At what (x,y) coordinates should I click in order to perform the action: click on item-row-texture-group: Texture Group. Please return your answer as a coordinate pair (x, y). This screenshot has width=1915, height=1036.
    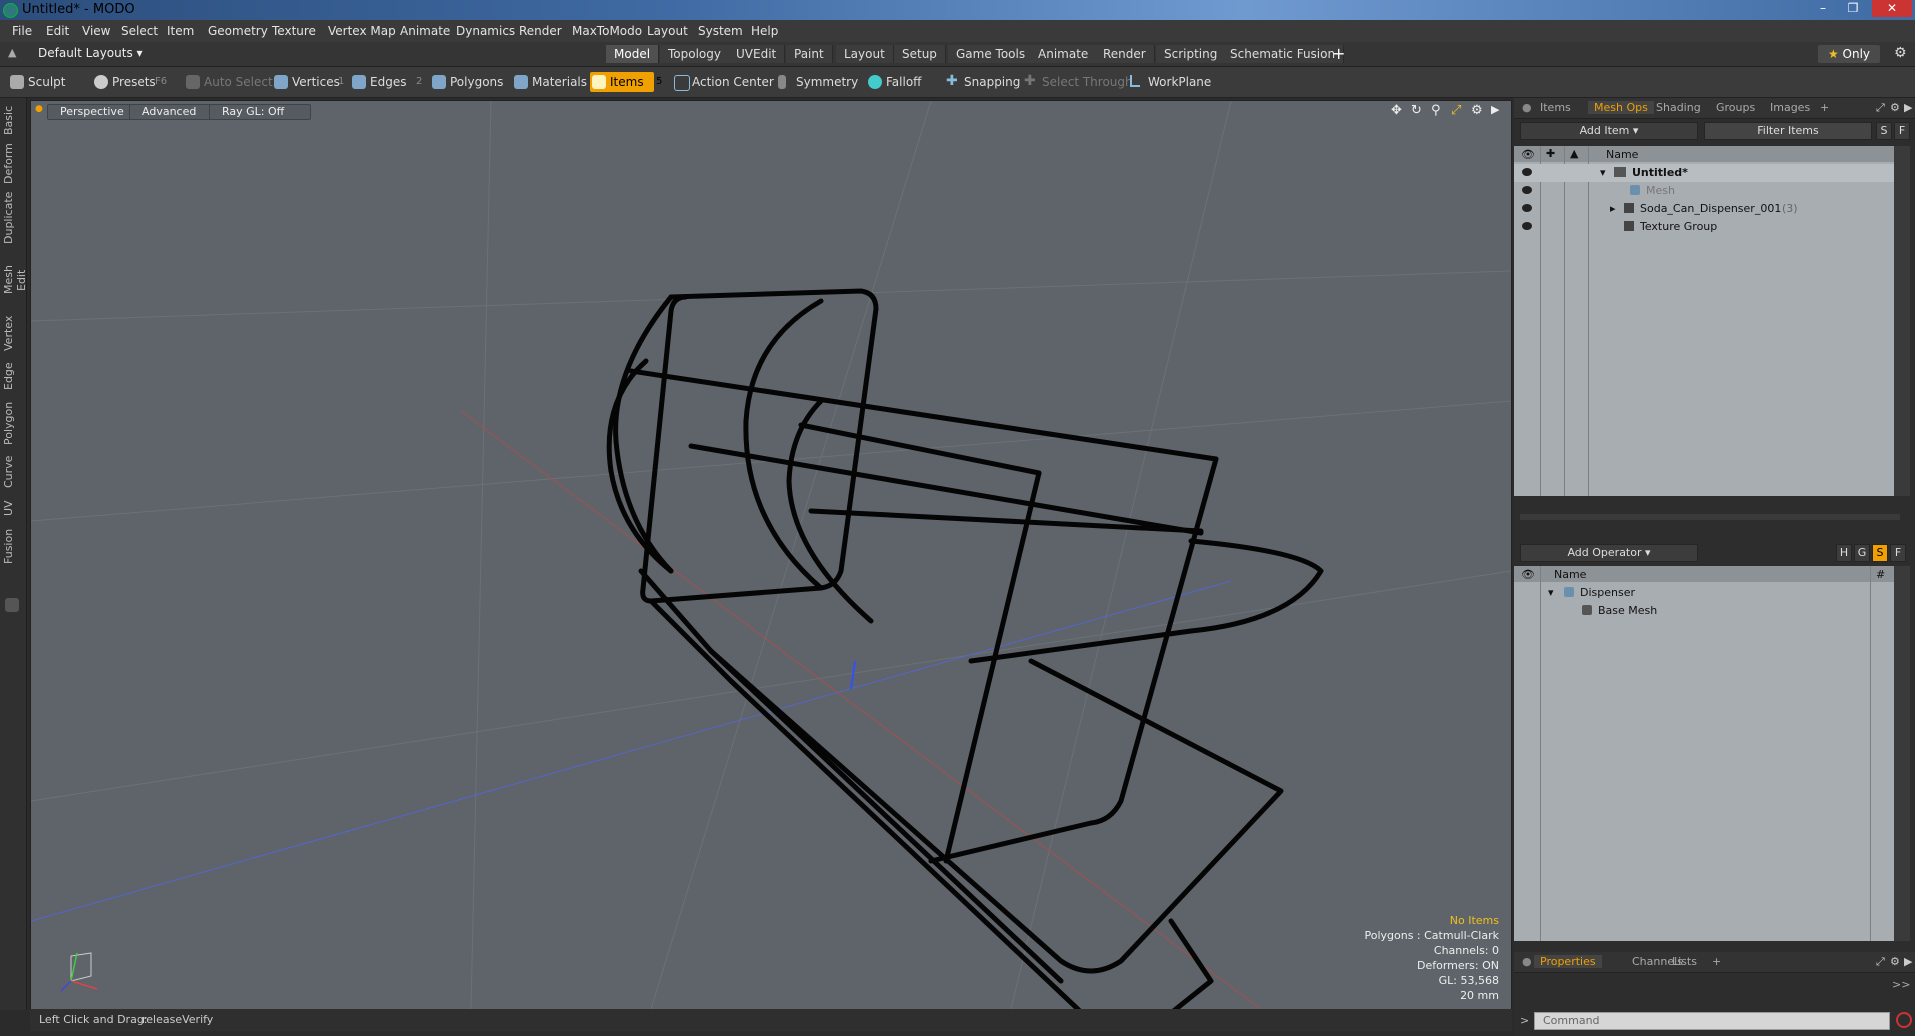
    Looking at the image, I should click on (1704, 227).